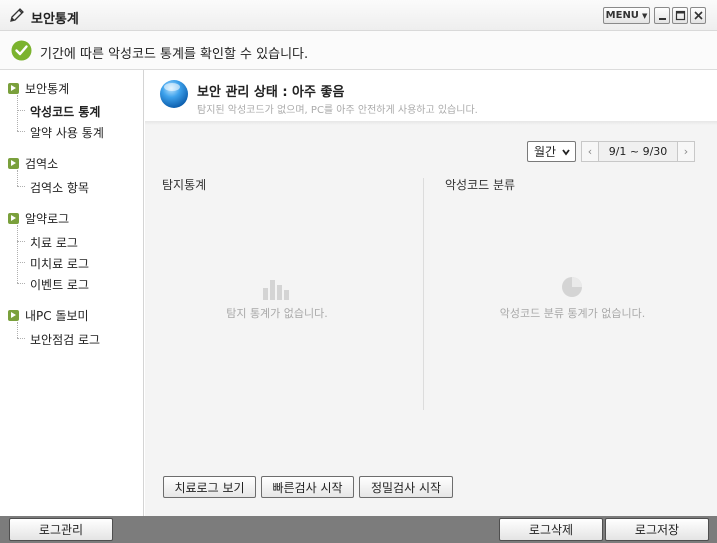 This screenshot has width=717, height=543. What do you see at coordinates (337, 110) in the screenshot?
I see `status-description: 탐지된 악성코드가 없으며, PC를 아주 안전하게 사용하고 있습니다.` at bounding box center [337, 110].